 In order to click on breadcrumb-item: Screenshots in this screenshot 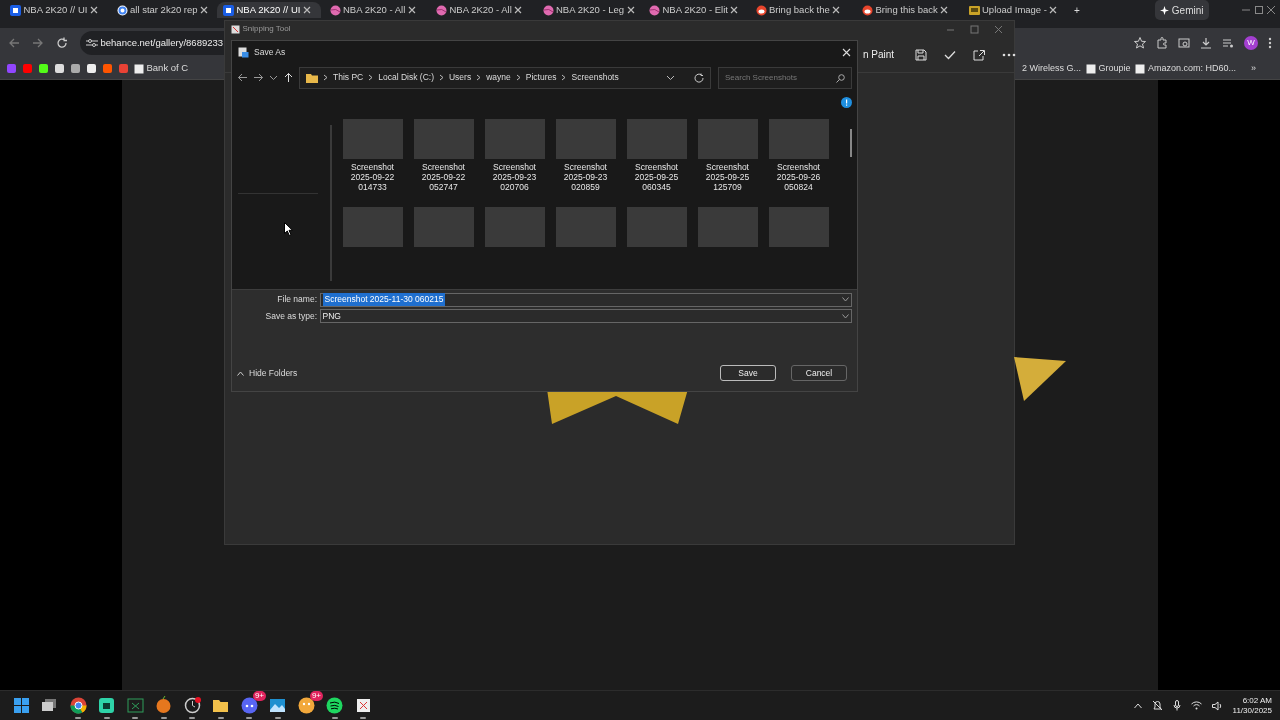, I will do `click(595, 77)`.